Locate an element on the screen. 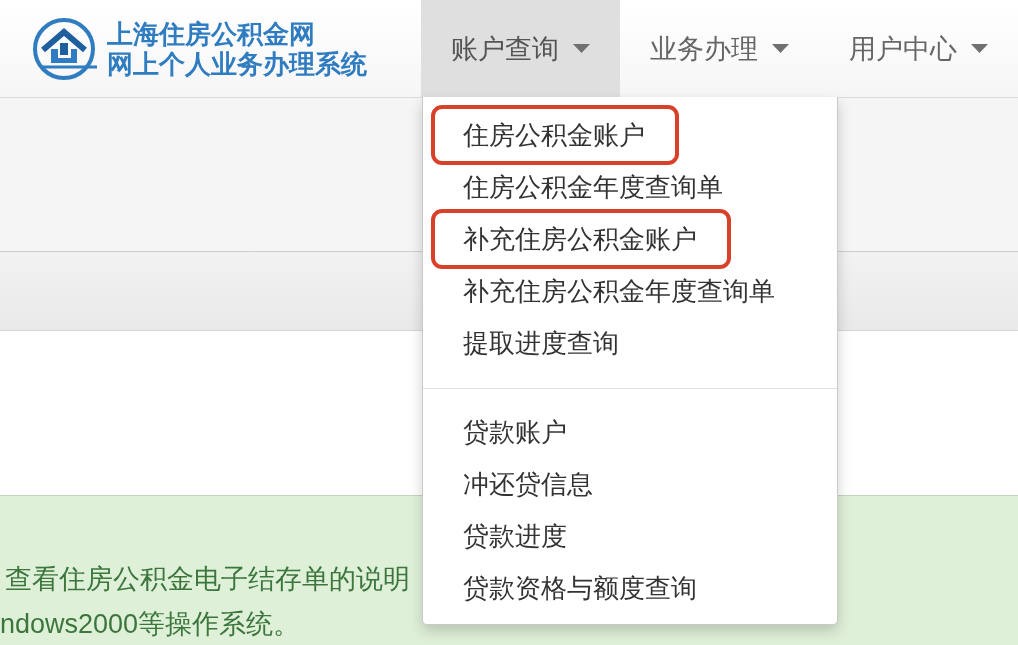 The image size is (1018, 645). nav-menu-tab: 用户中心 is located at coordinates (918, 48).